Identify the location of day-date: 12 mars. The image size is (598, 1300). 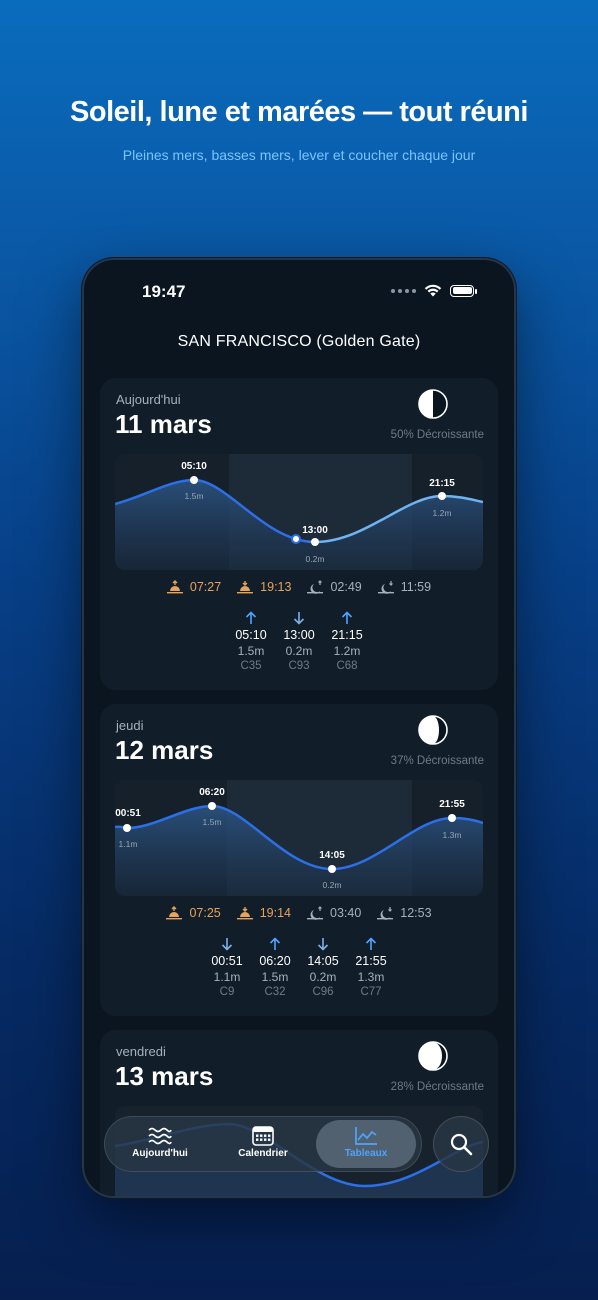
(164, 750).